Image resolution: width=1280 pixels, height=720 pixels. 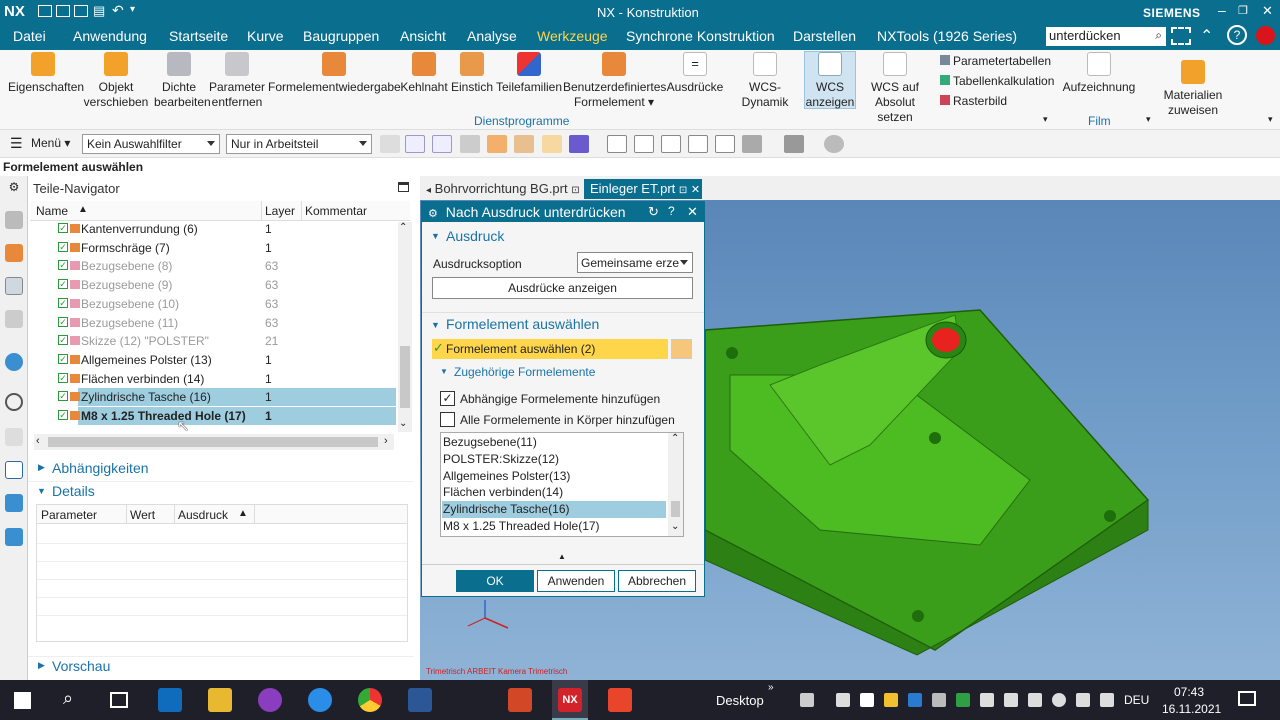 What do you see at coordinates (915, 700) in the screenshot?
I see `bluetooth-icon` at bounding box center [915, 700].